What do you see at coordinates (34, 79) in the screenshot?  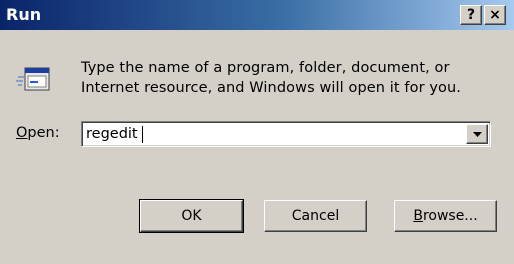 I see `run-program-icon` at bounding box center [34, 79].